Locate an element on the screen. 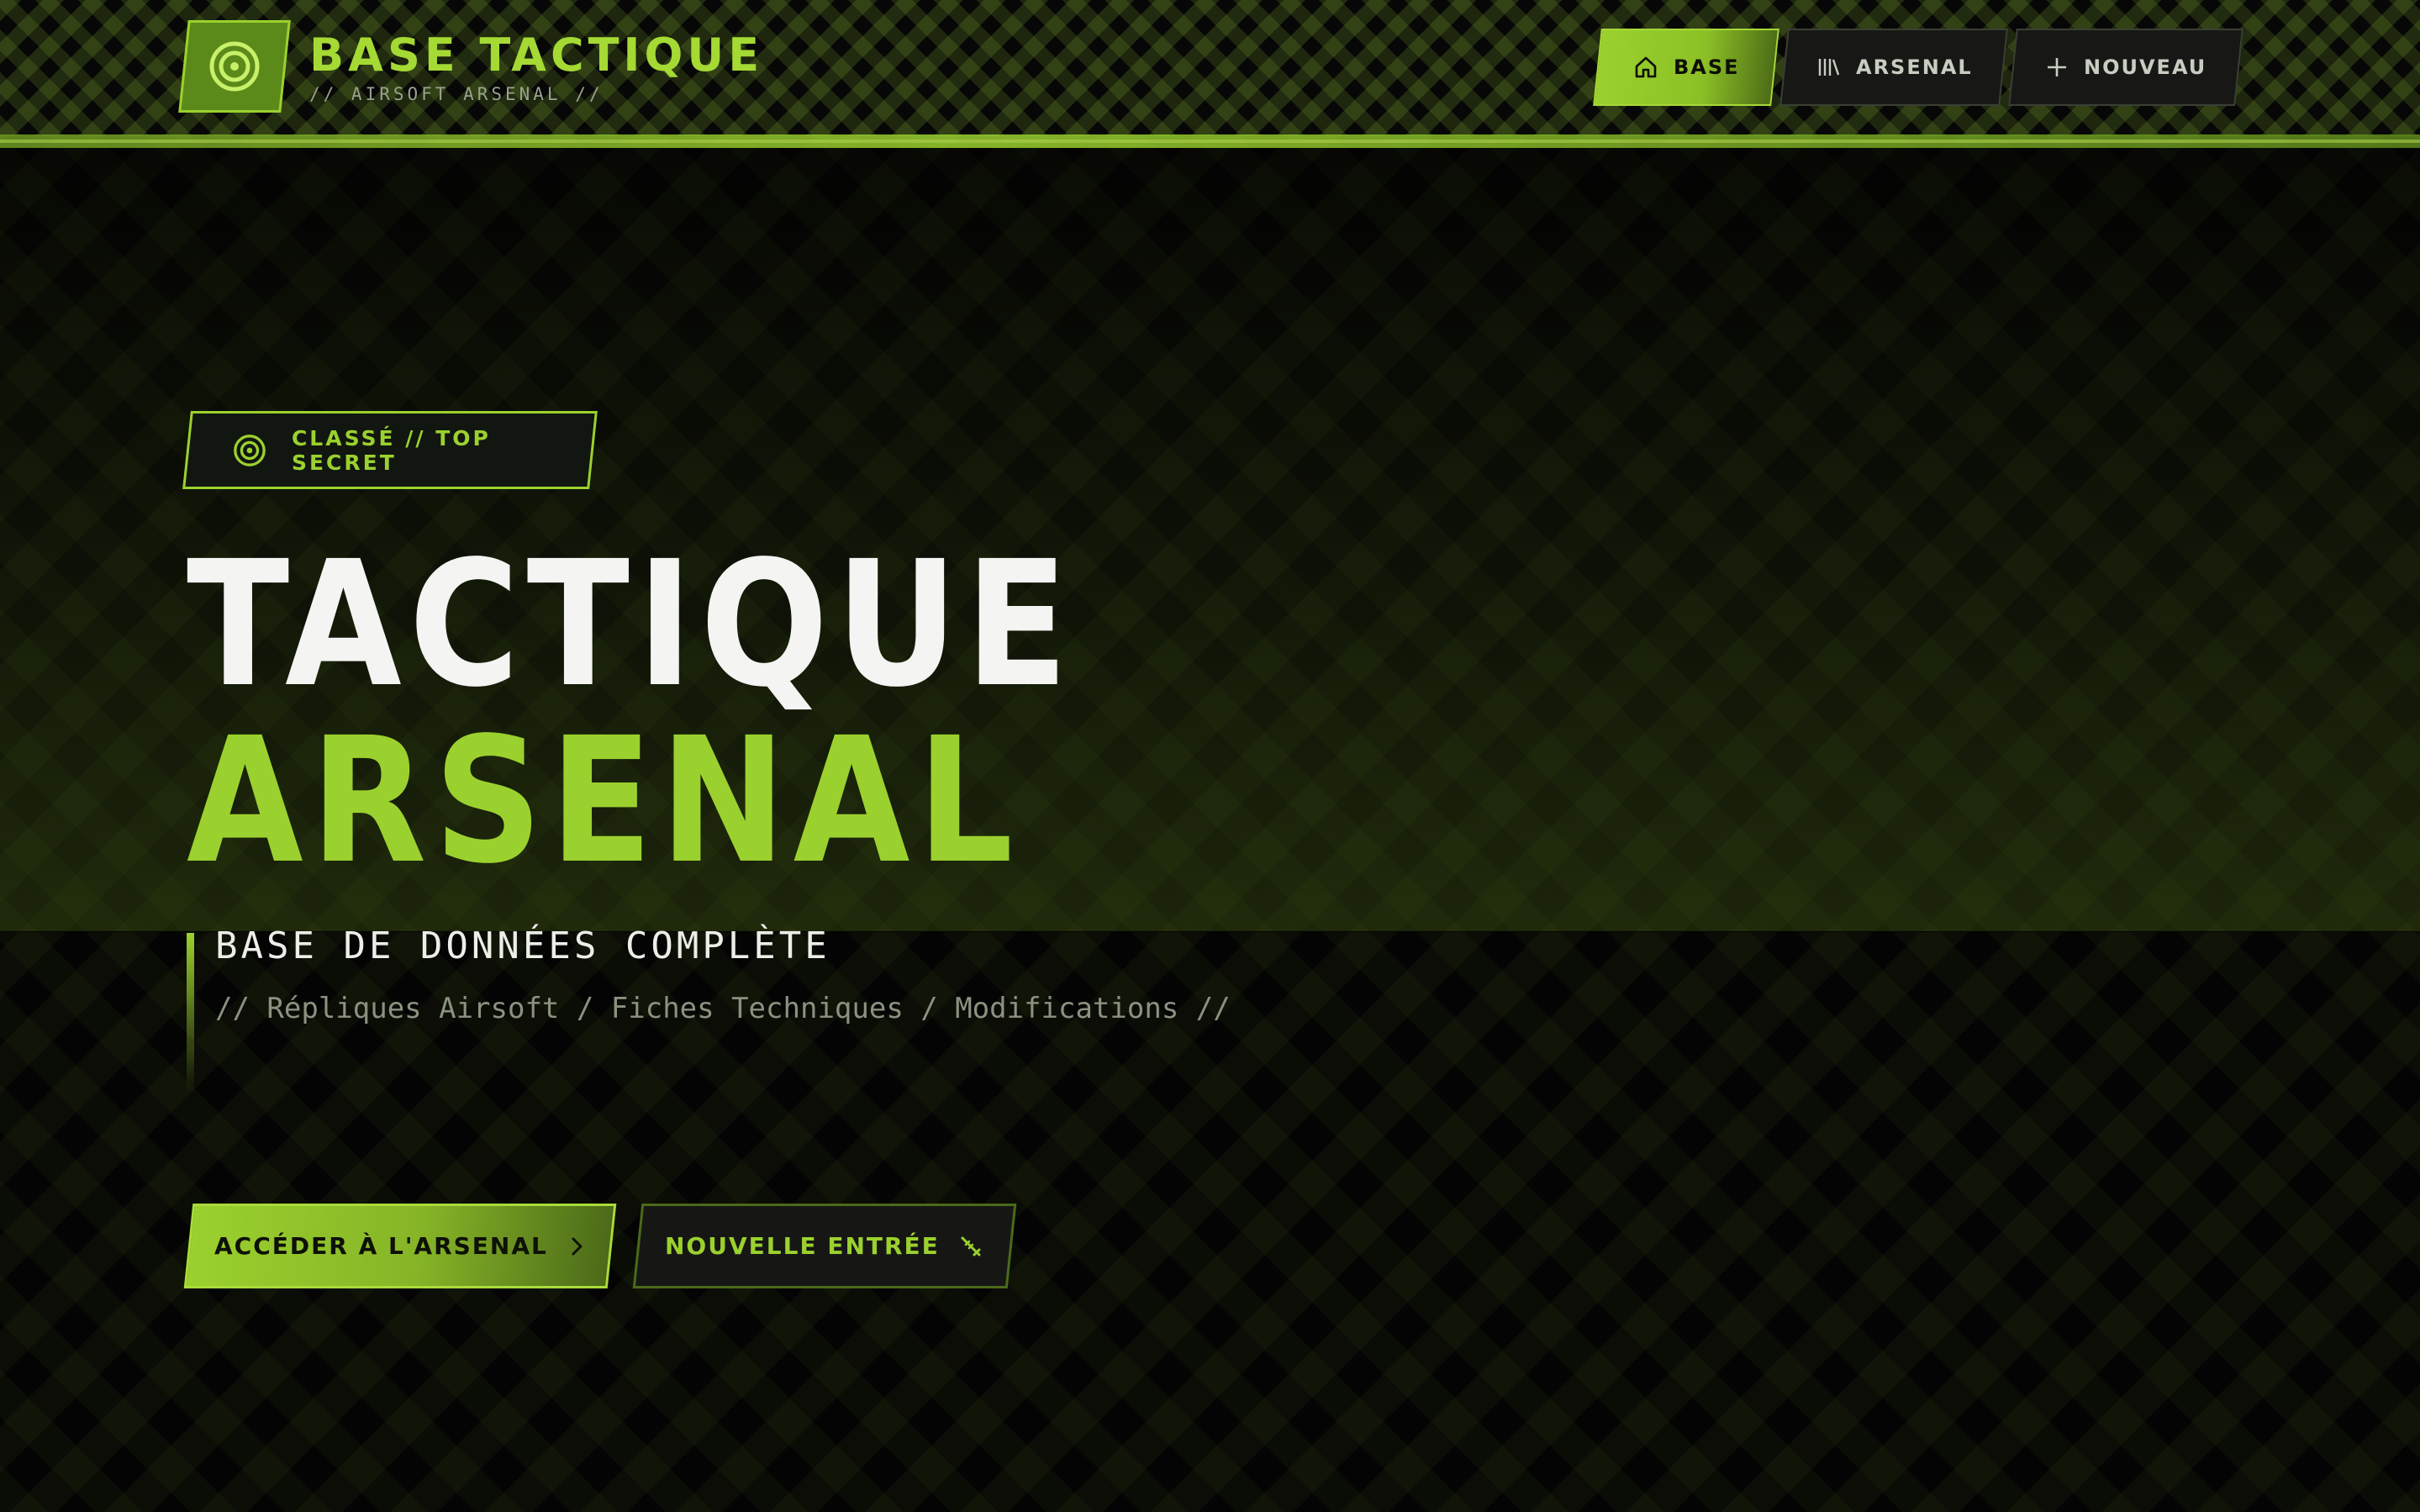 The width and height of the screenshot is (2420, 1512). logo is located at coordinates (235, 66).